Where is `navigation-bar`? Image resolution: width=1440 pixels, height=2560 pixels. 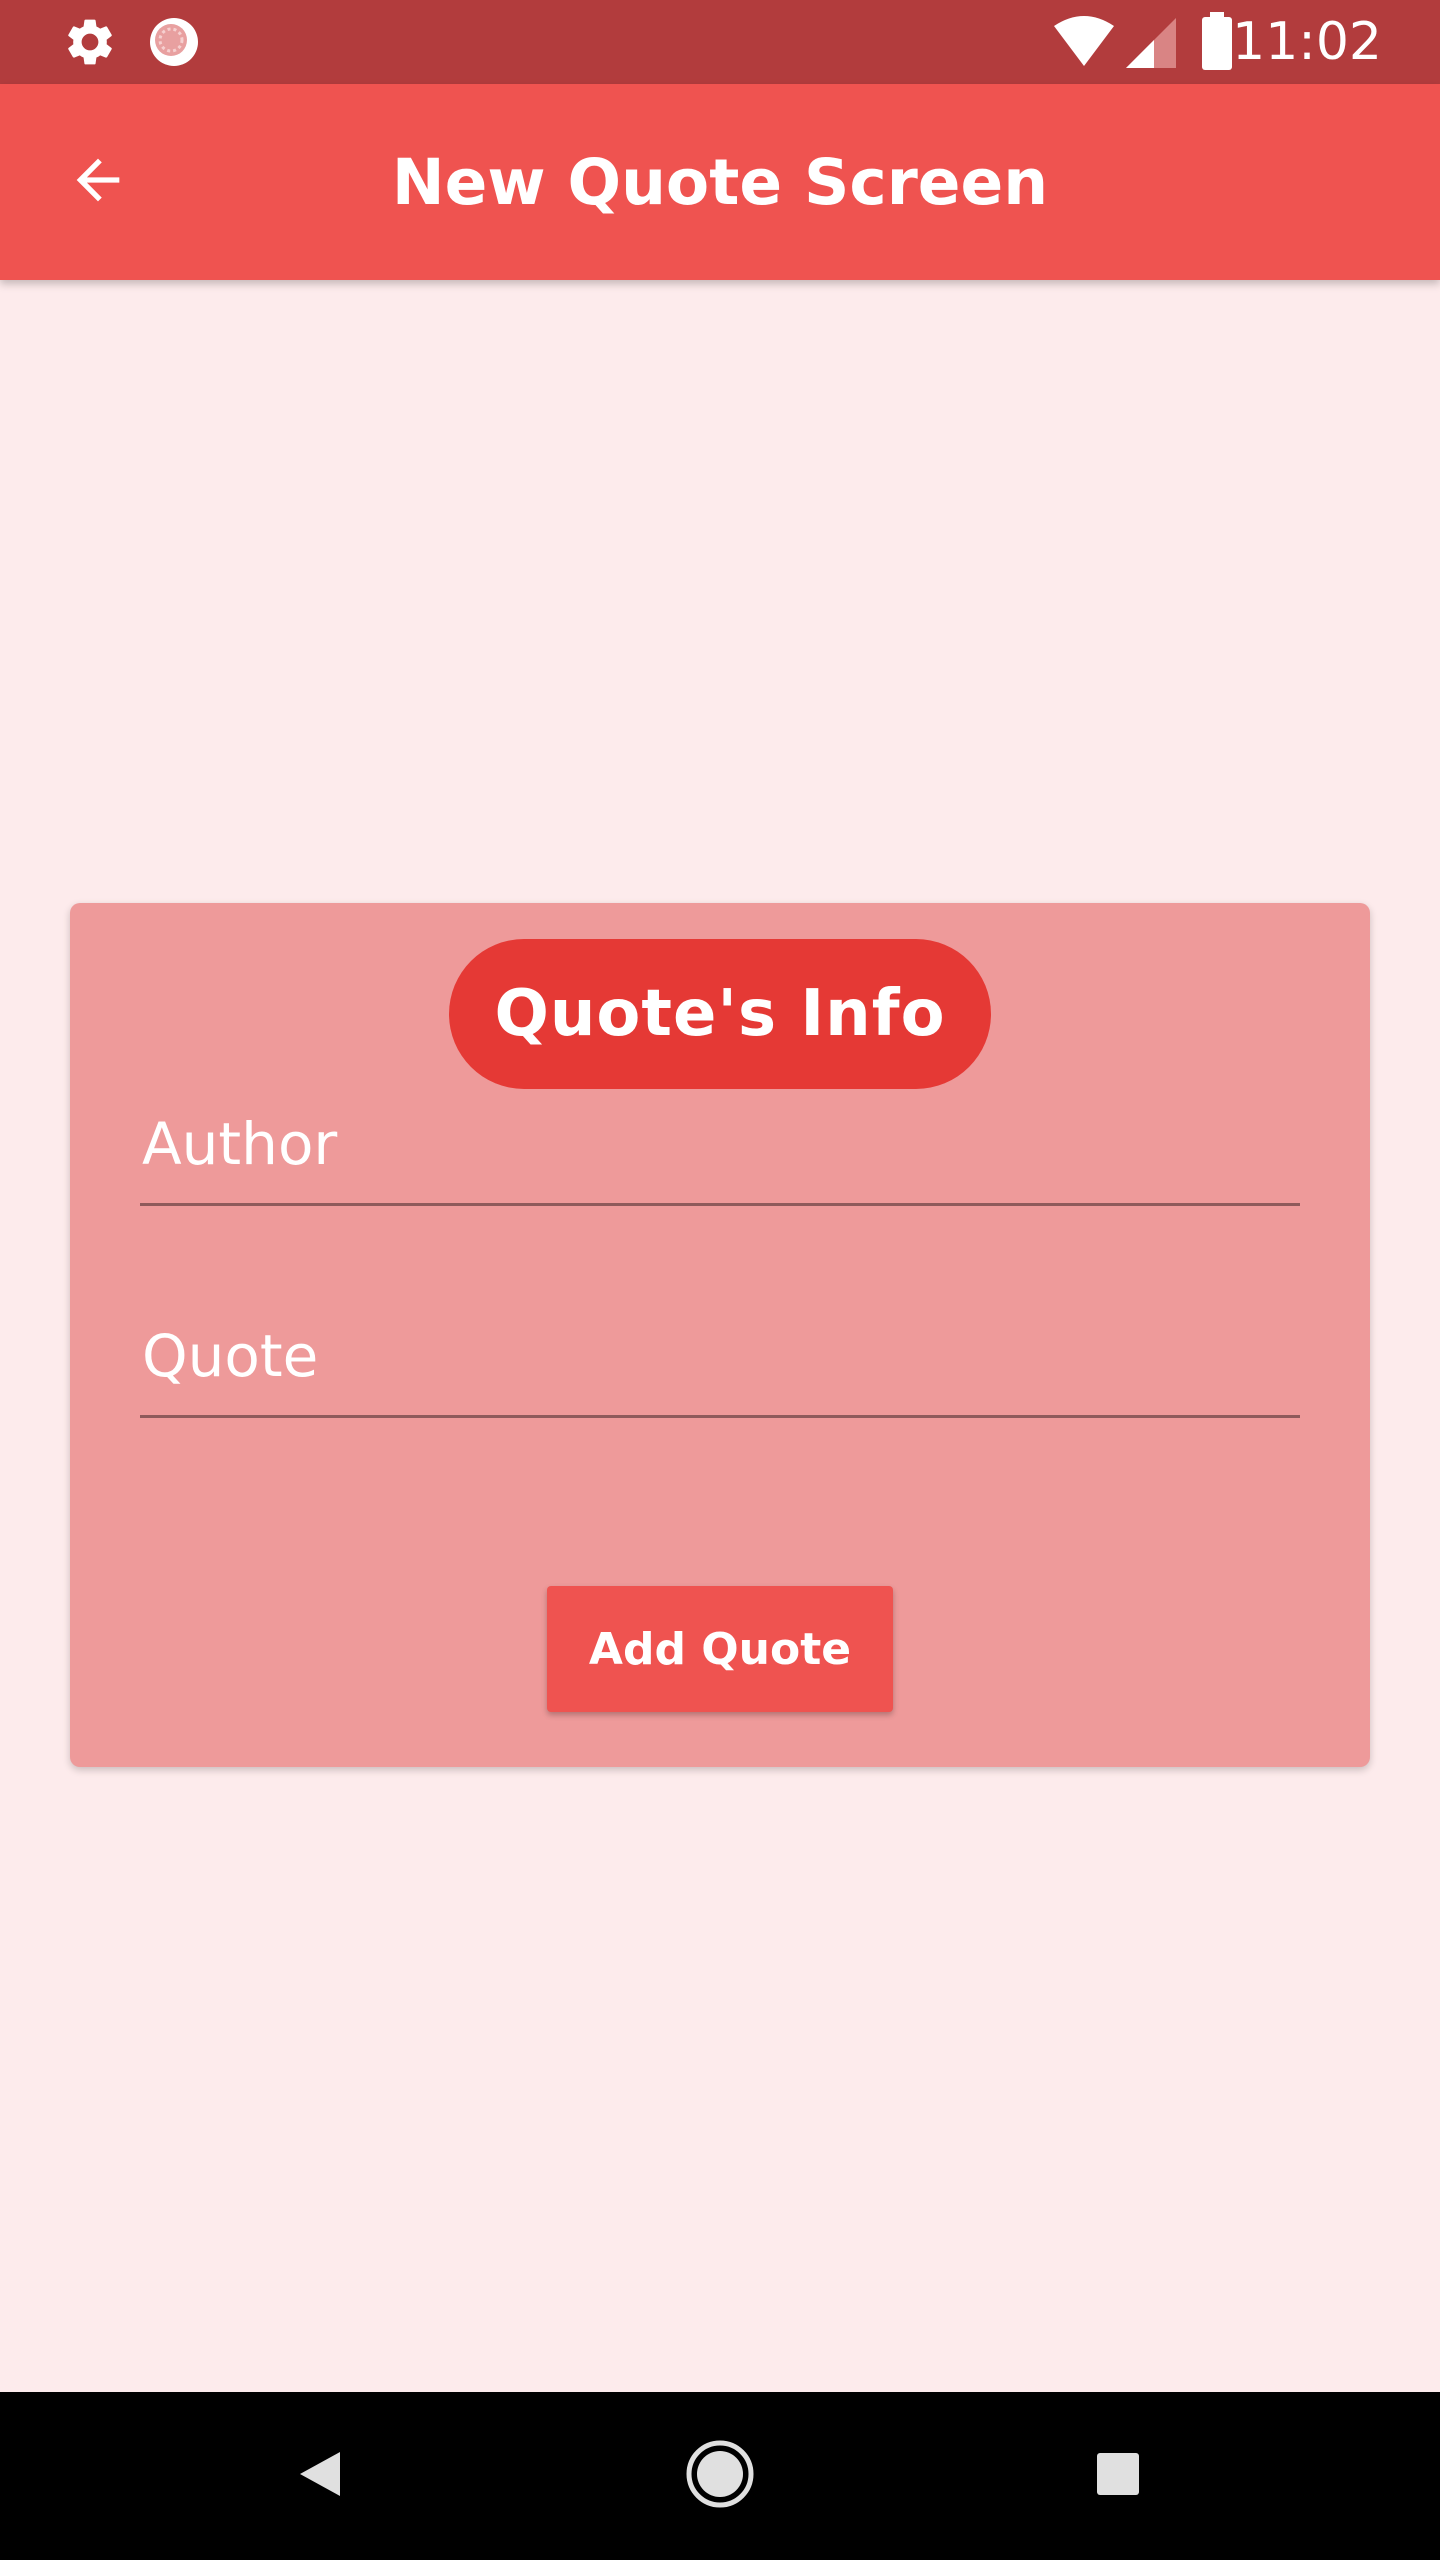
navigation-bar is located at coordinates (720, 2476).